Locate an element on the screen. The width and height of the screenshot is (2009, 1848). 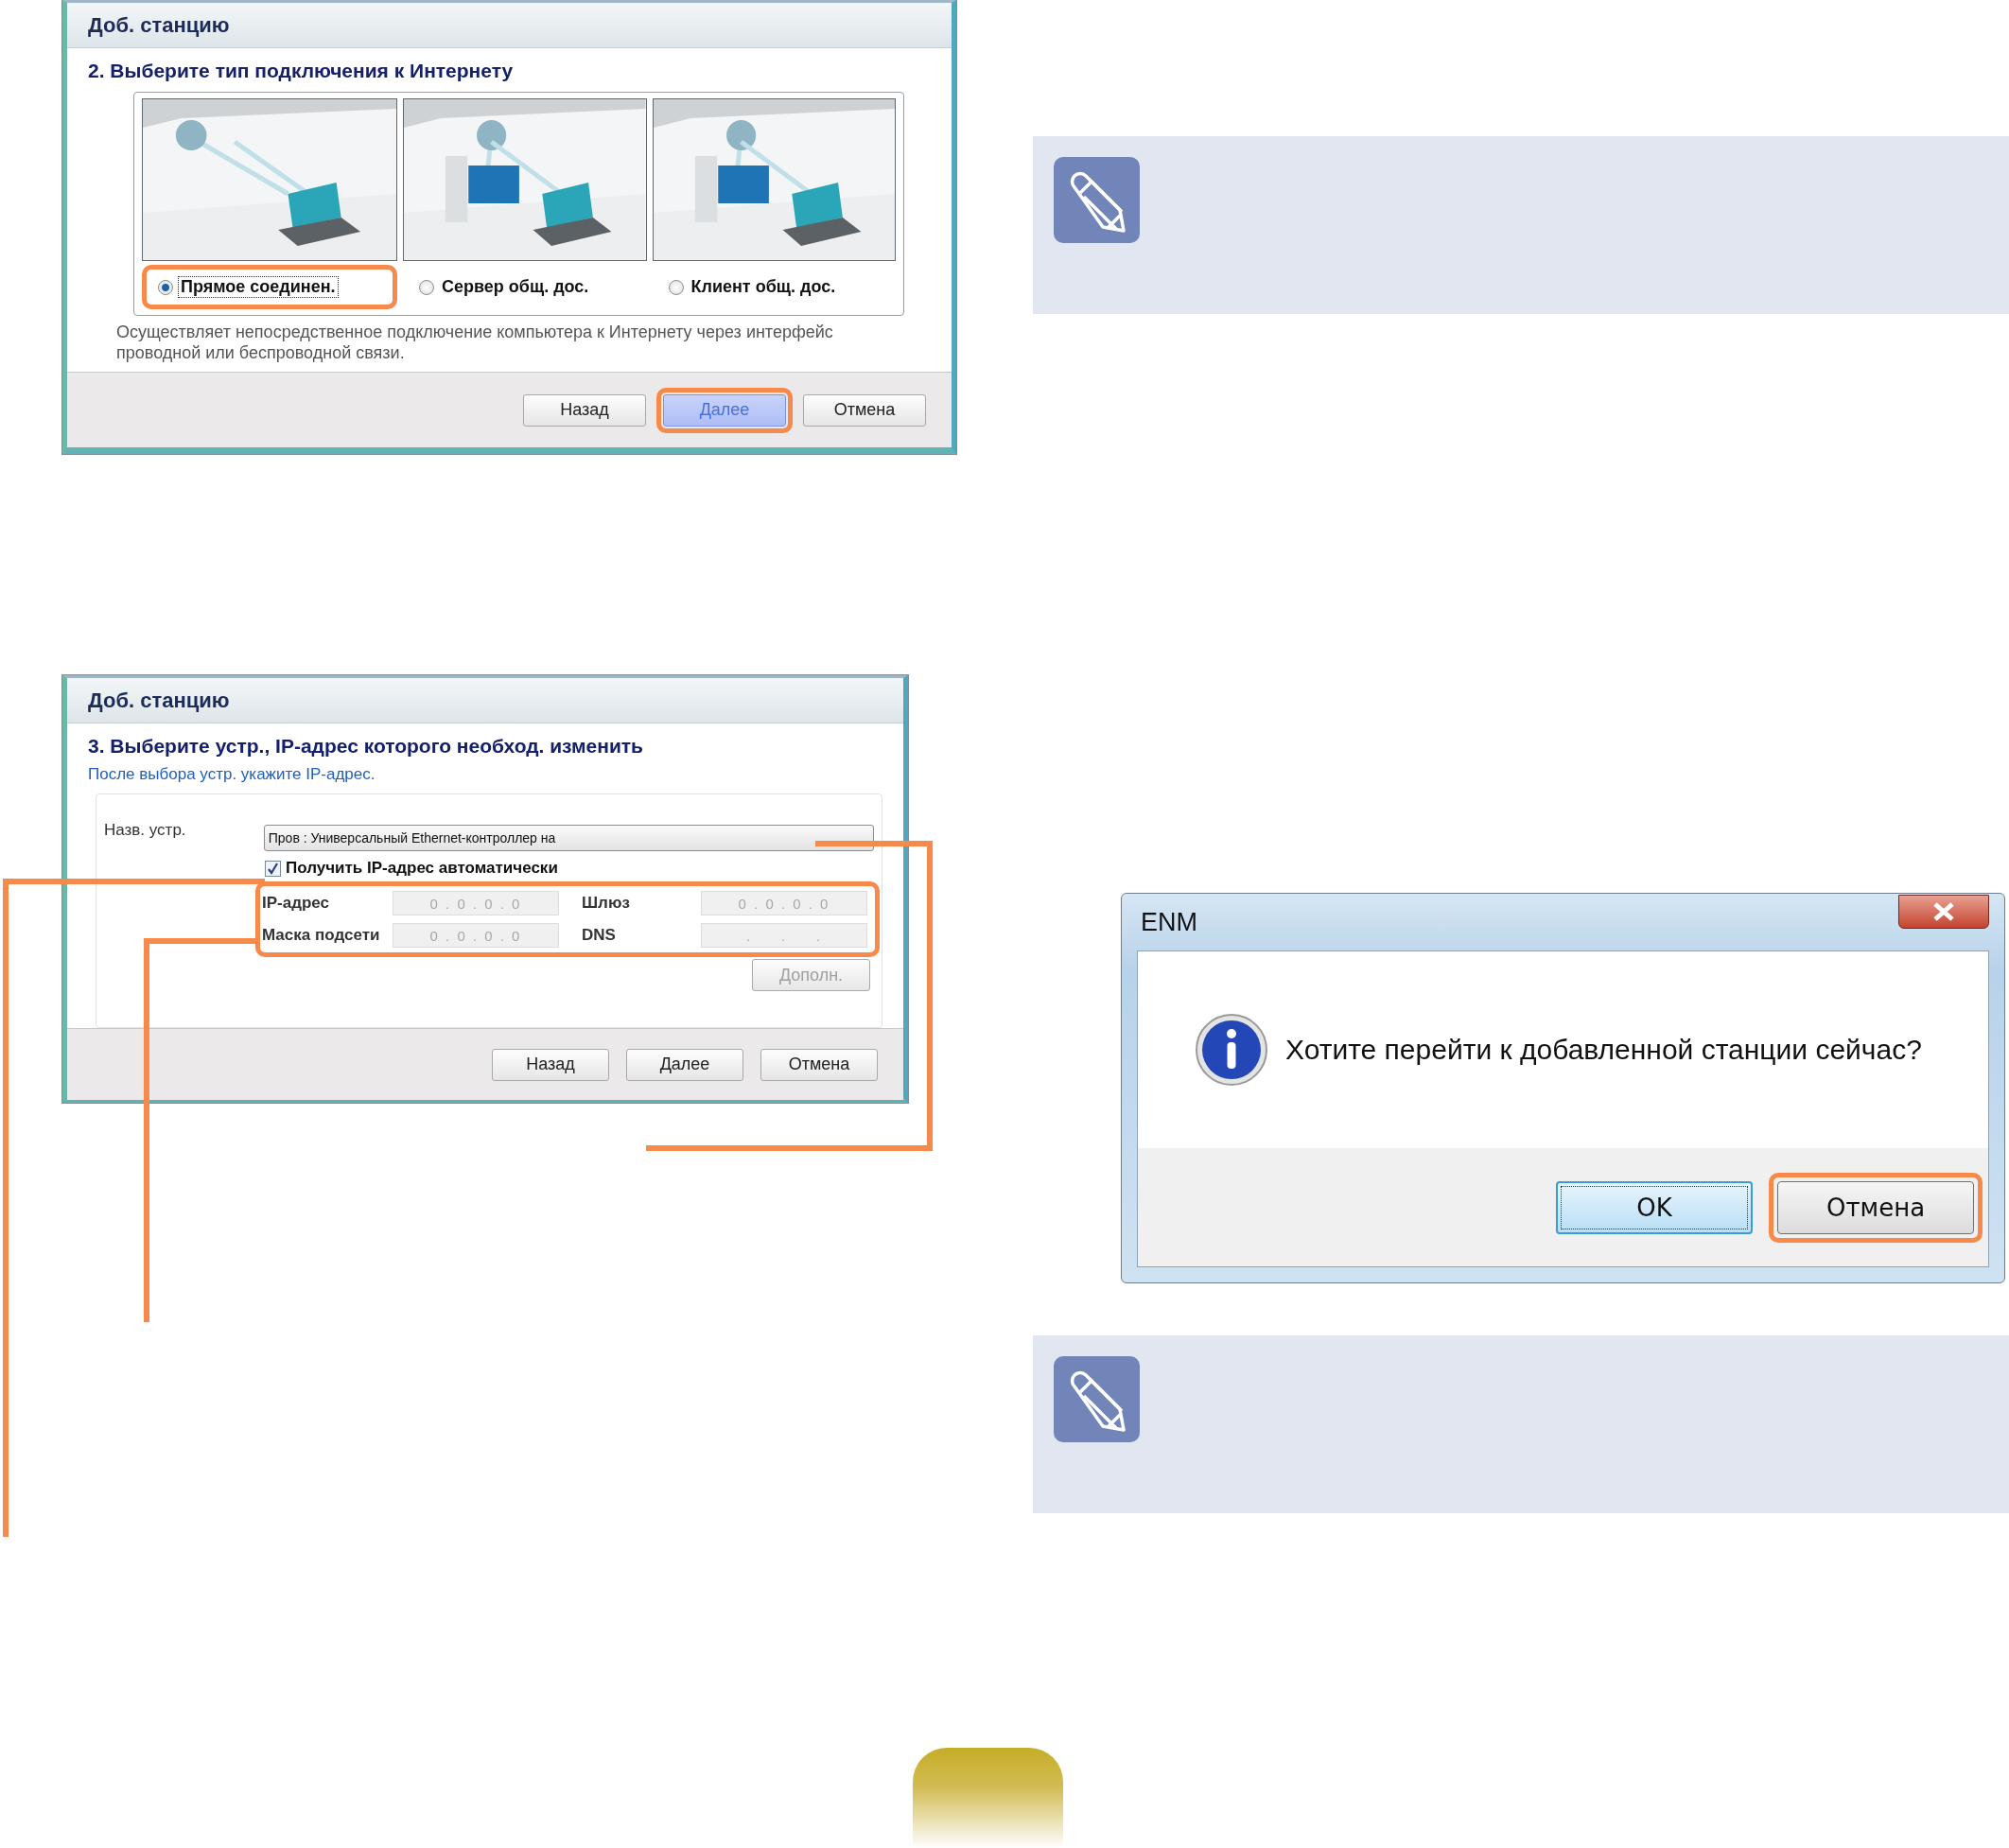
field-label: Назв. устр. is located at coordinates (146, 830).